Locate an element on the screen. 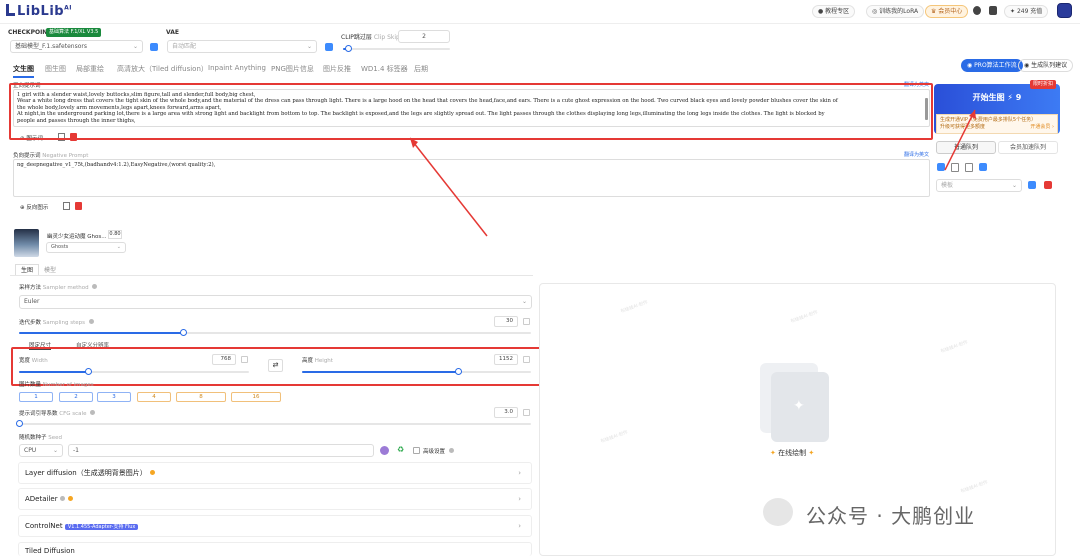 The height and width of the screenshot is (559, 1080). arrow-to-generate is located at coordinates (960, 140).